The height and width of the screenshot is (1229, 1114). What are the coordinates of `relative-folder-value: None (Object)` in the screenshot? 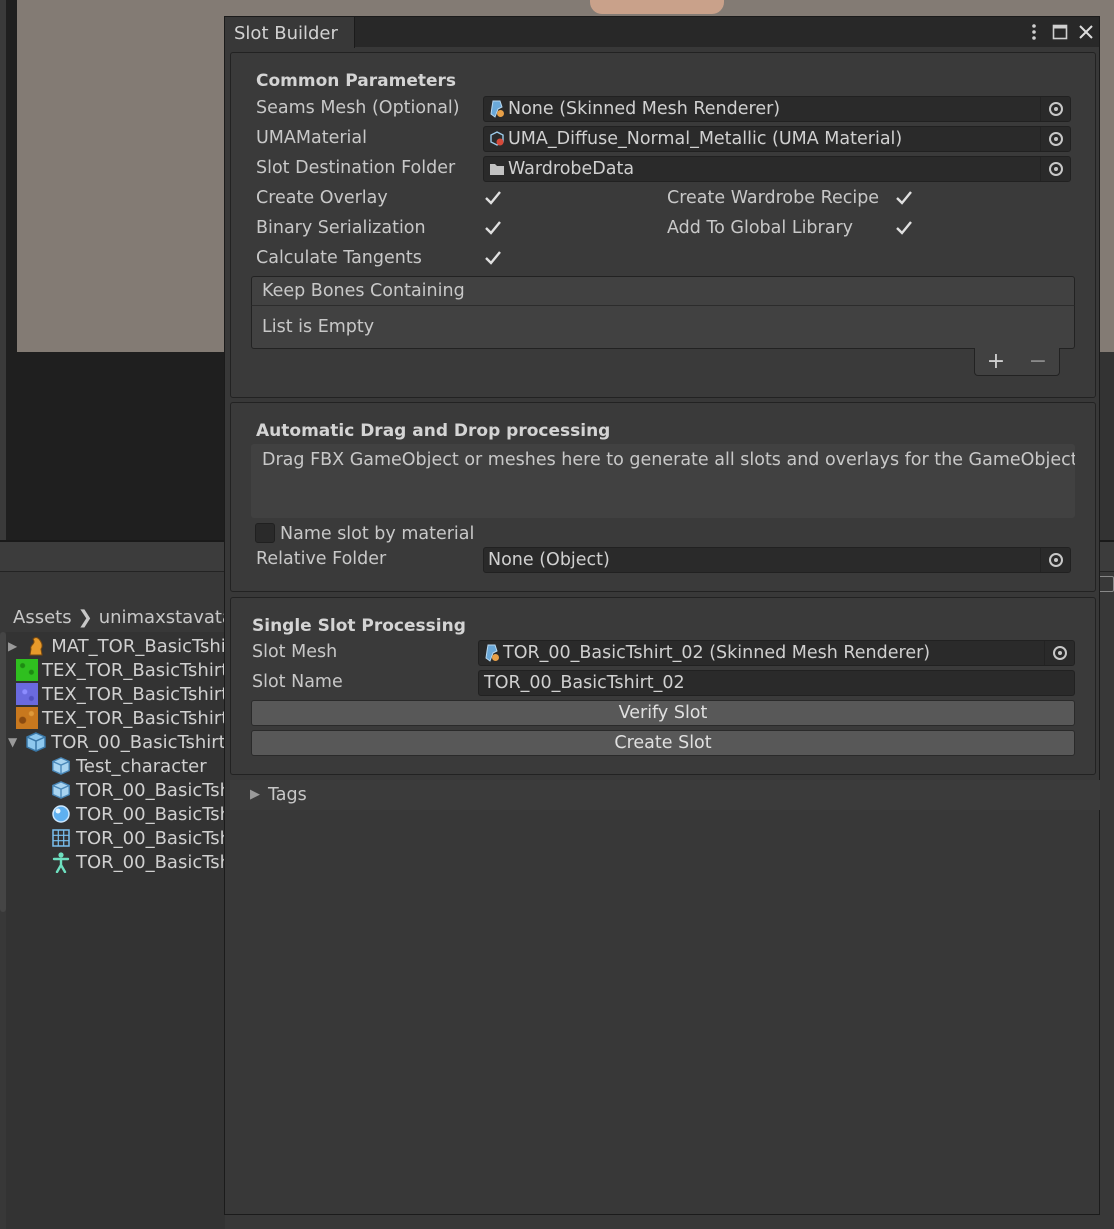 It's located at (549, 560).